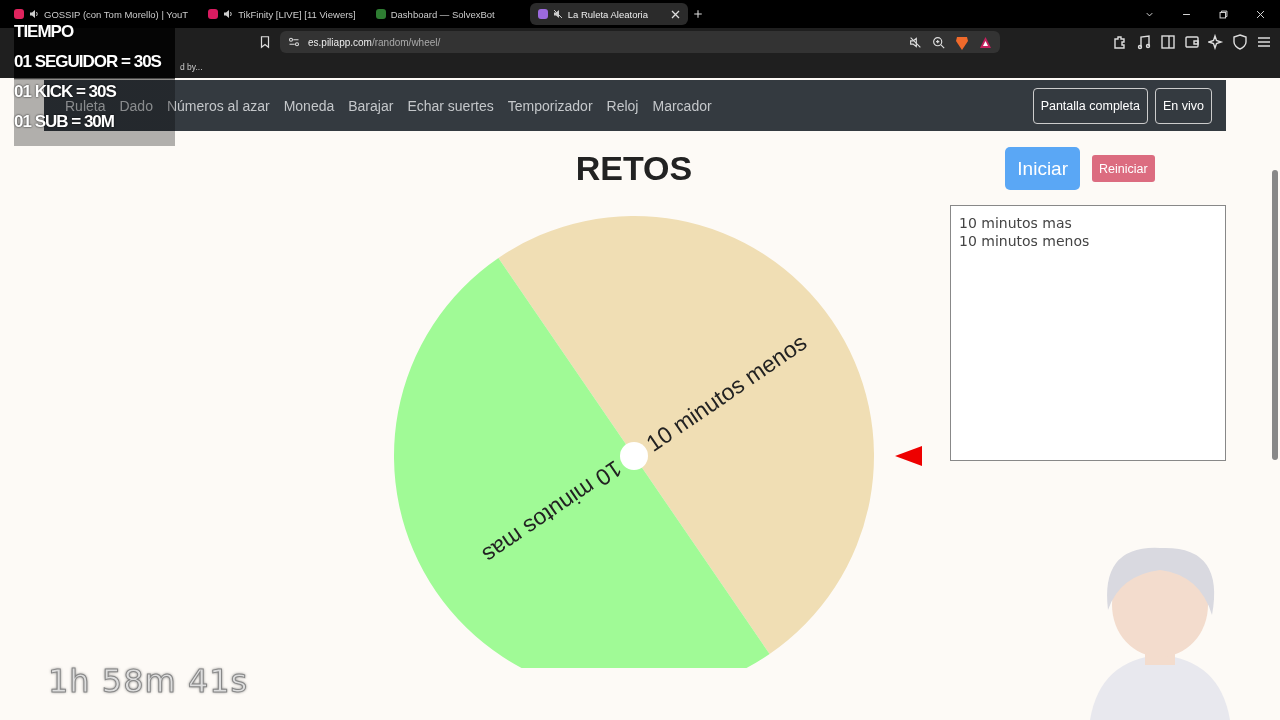  What do you see at coordinates (985, 42) in the screenshot?
I see `triangle-icon` at bounding box center [985, 42].